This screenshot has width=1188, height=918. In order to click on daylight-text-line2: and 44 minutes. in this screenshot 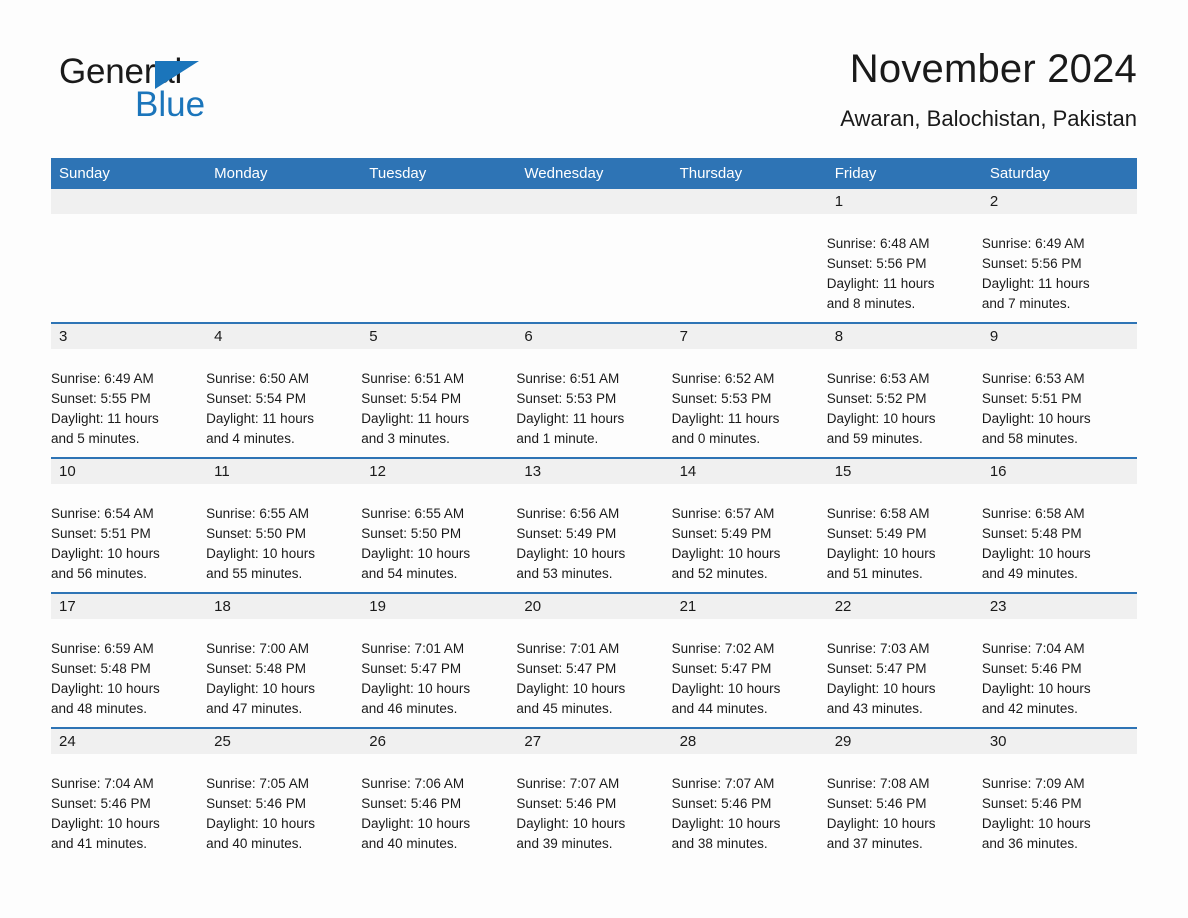, I will do `click(719, 708)`.